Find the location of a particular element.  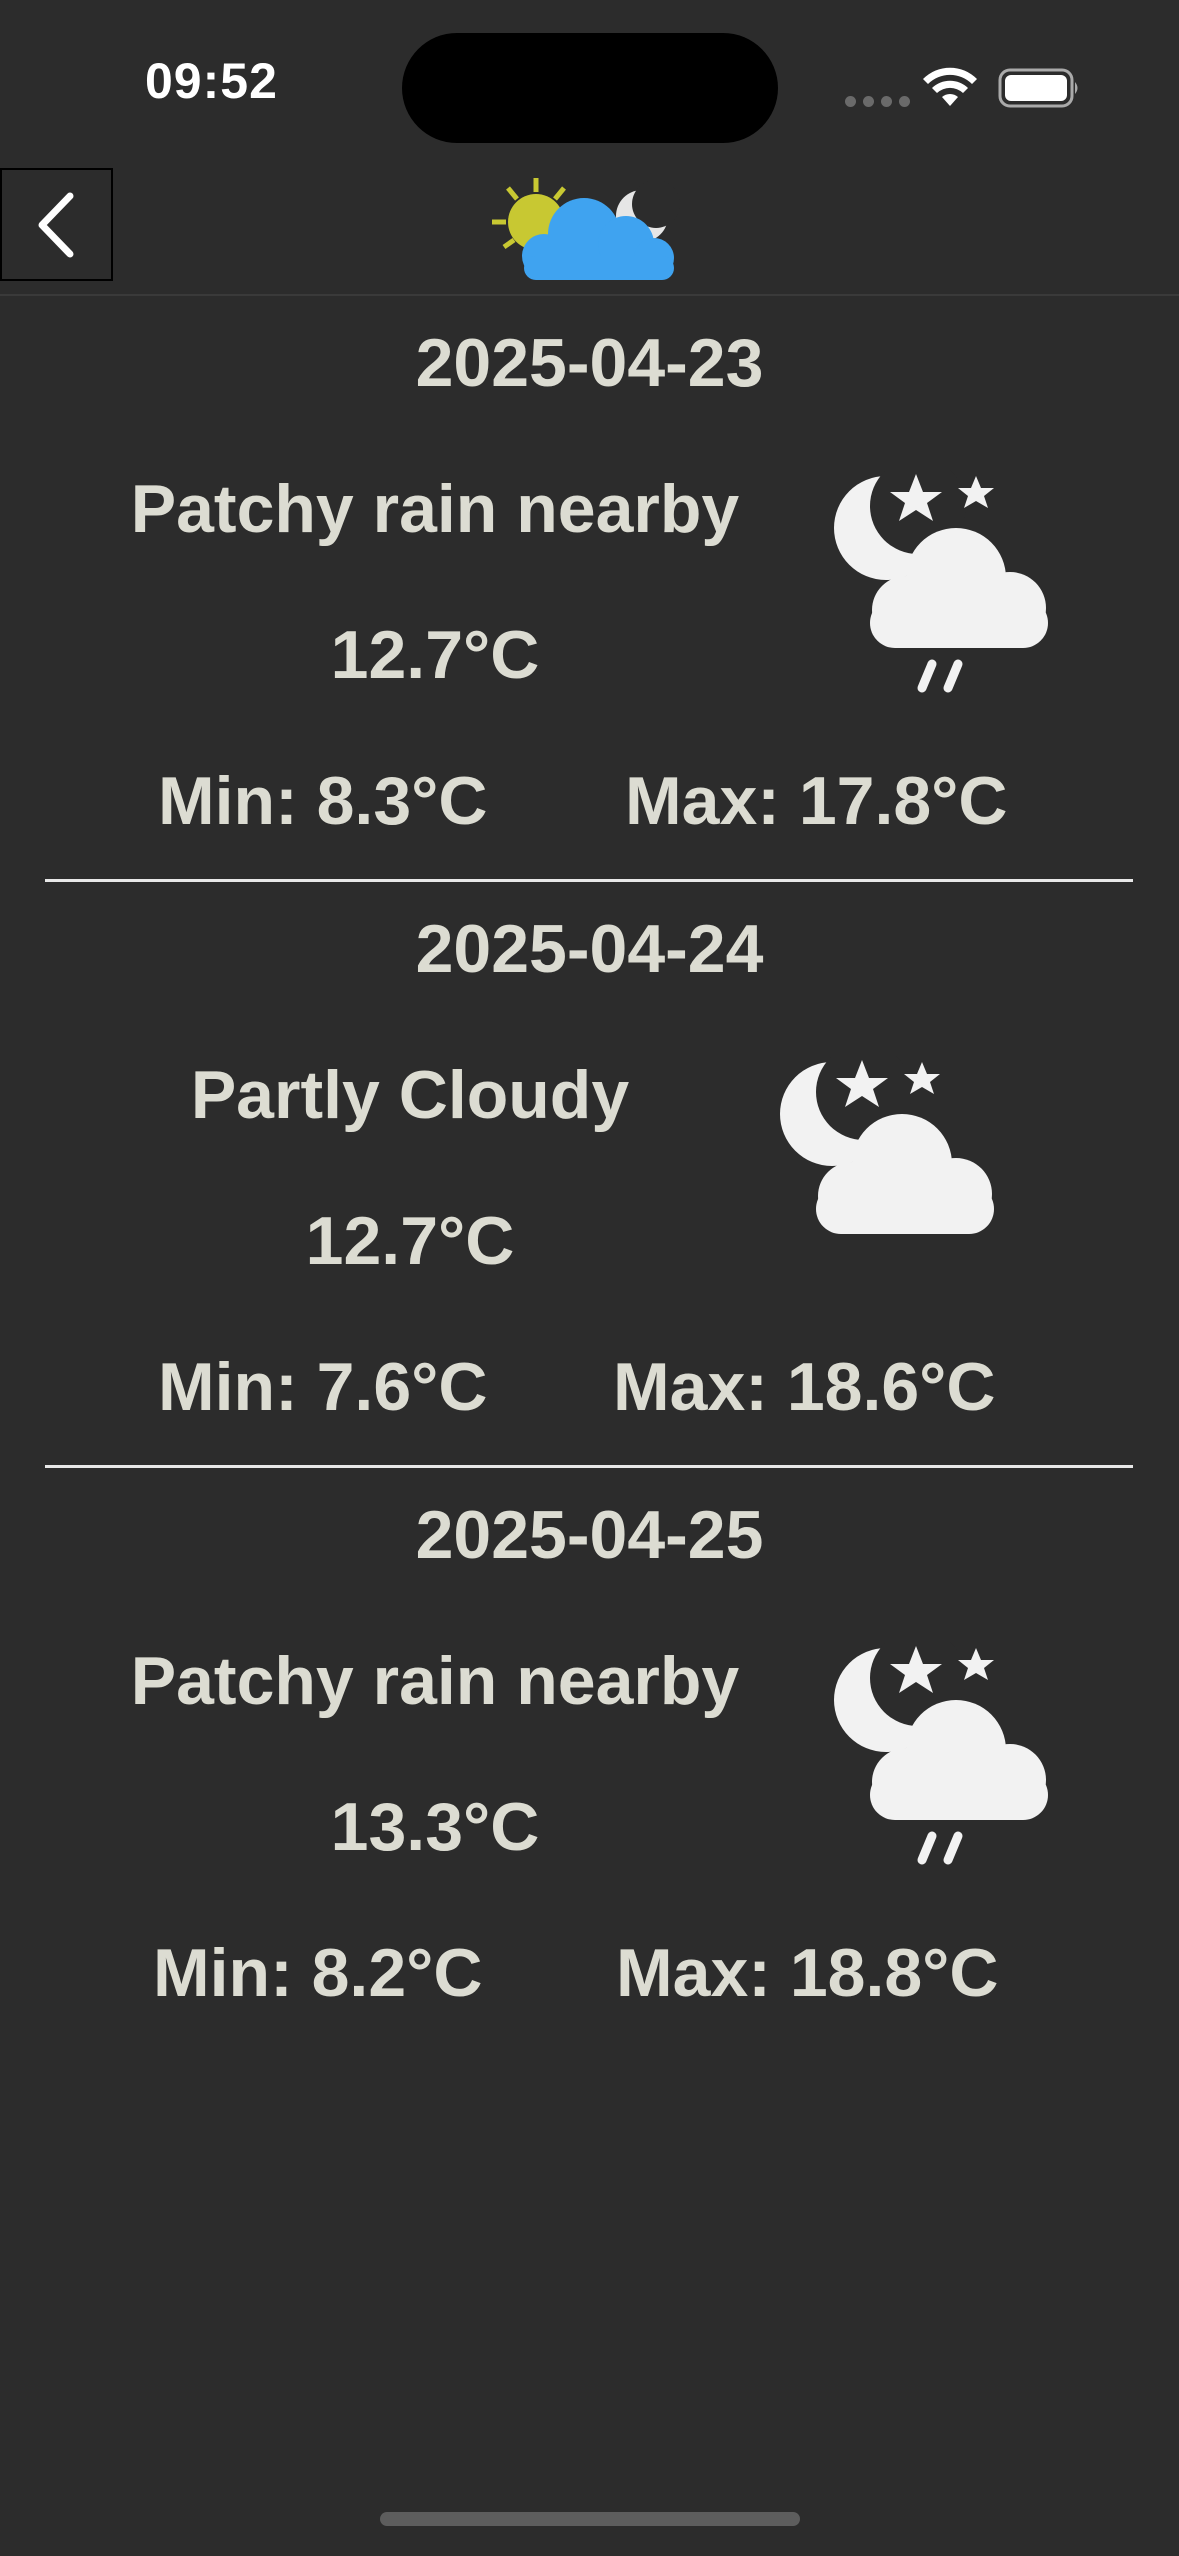

wifi-icon is located at coordinates (950, 86).